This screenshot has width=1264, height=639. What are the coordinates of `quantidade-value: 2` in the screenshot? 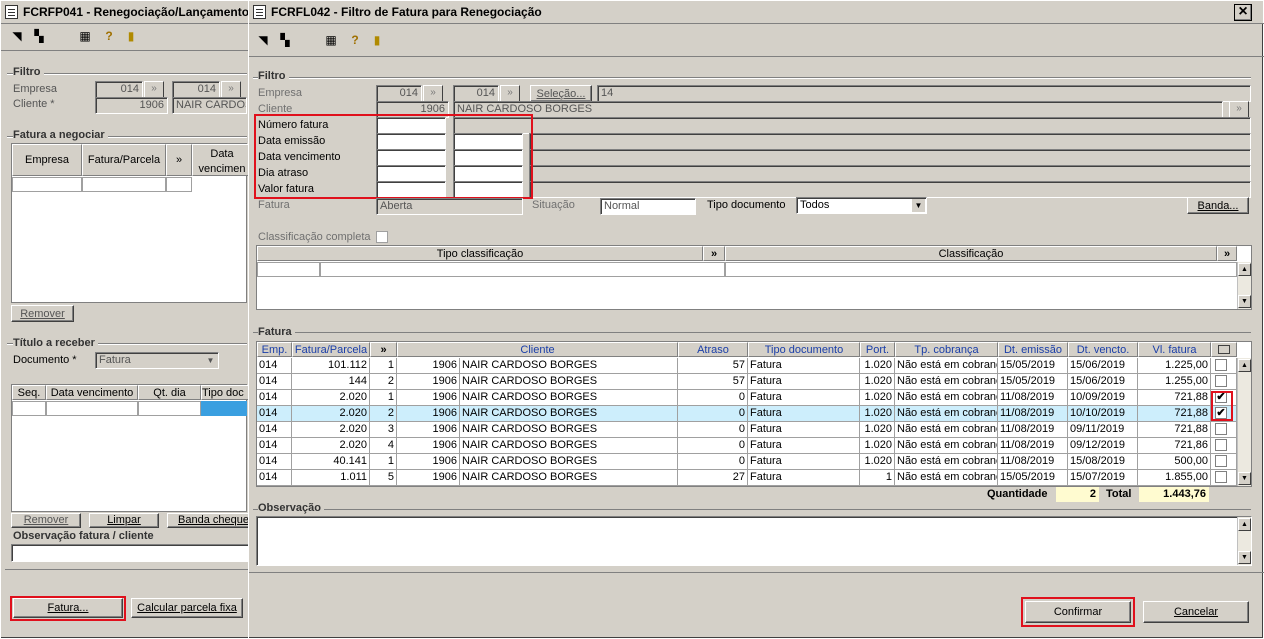 It's located at (1077, 494).